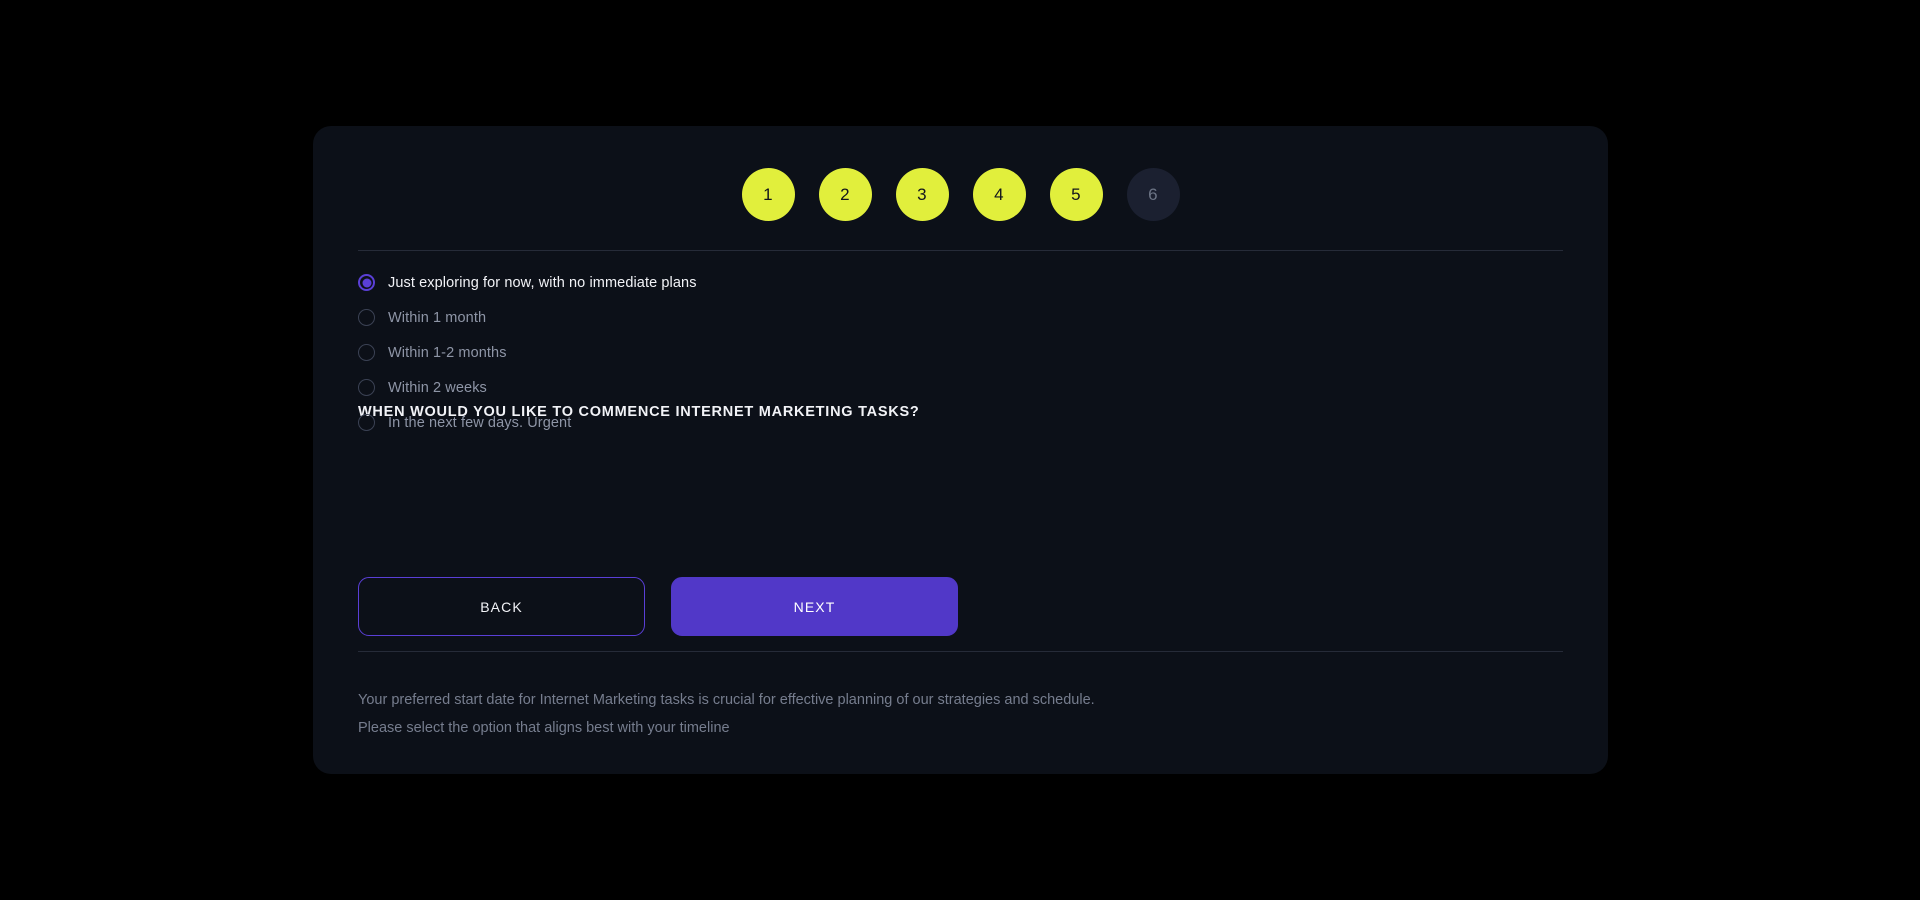  I want to click on step-4-label: 4, so click(999, 194).